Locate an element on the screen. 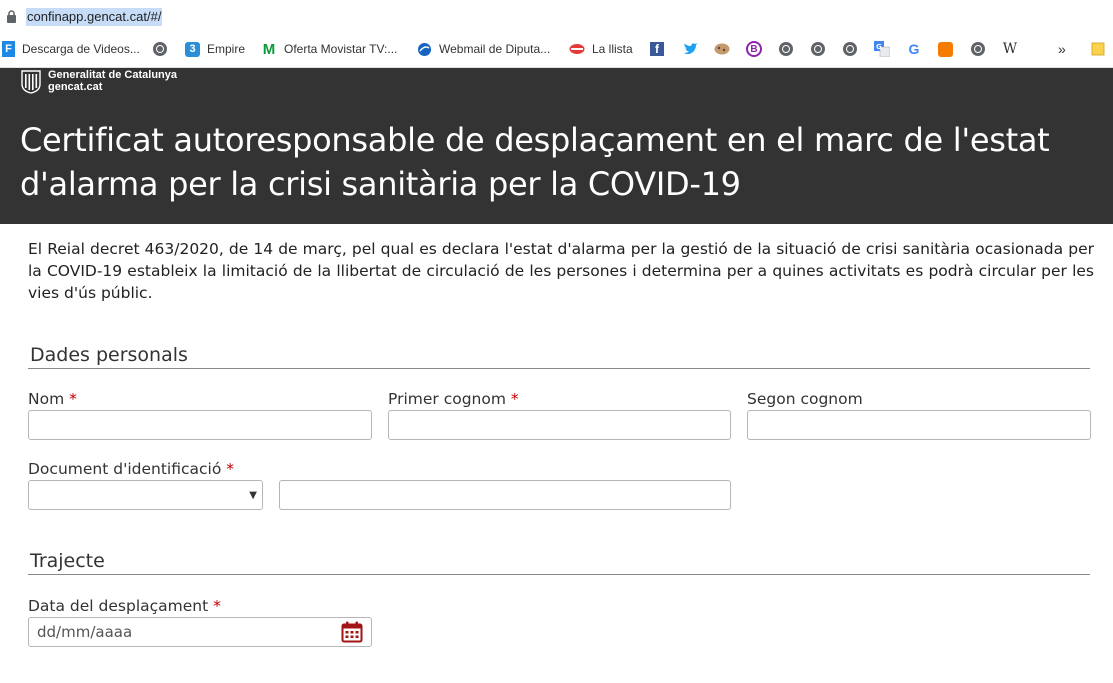 This screenshot has height=683, width=1113. bookmark-la-llista: La llista is located at coordinates (601, 49).